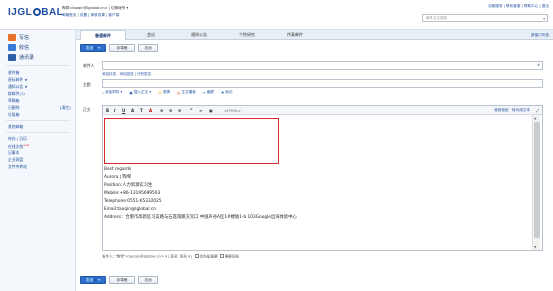 This screenshot has height=291, width=553. I want to click on emoji-button: ☺ 表情, so click(164, 92).